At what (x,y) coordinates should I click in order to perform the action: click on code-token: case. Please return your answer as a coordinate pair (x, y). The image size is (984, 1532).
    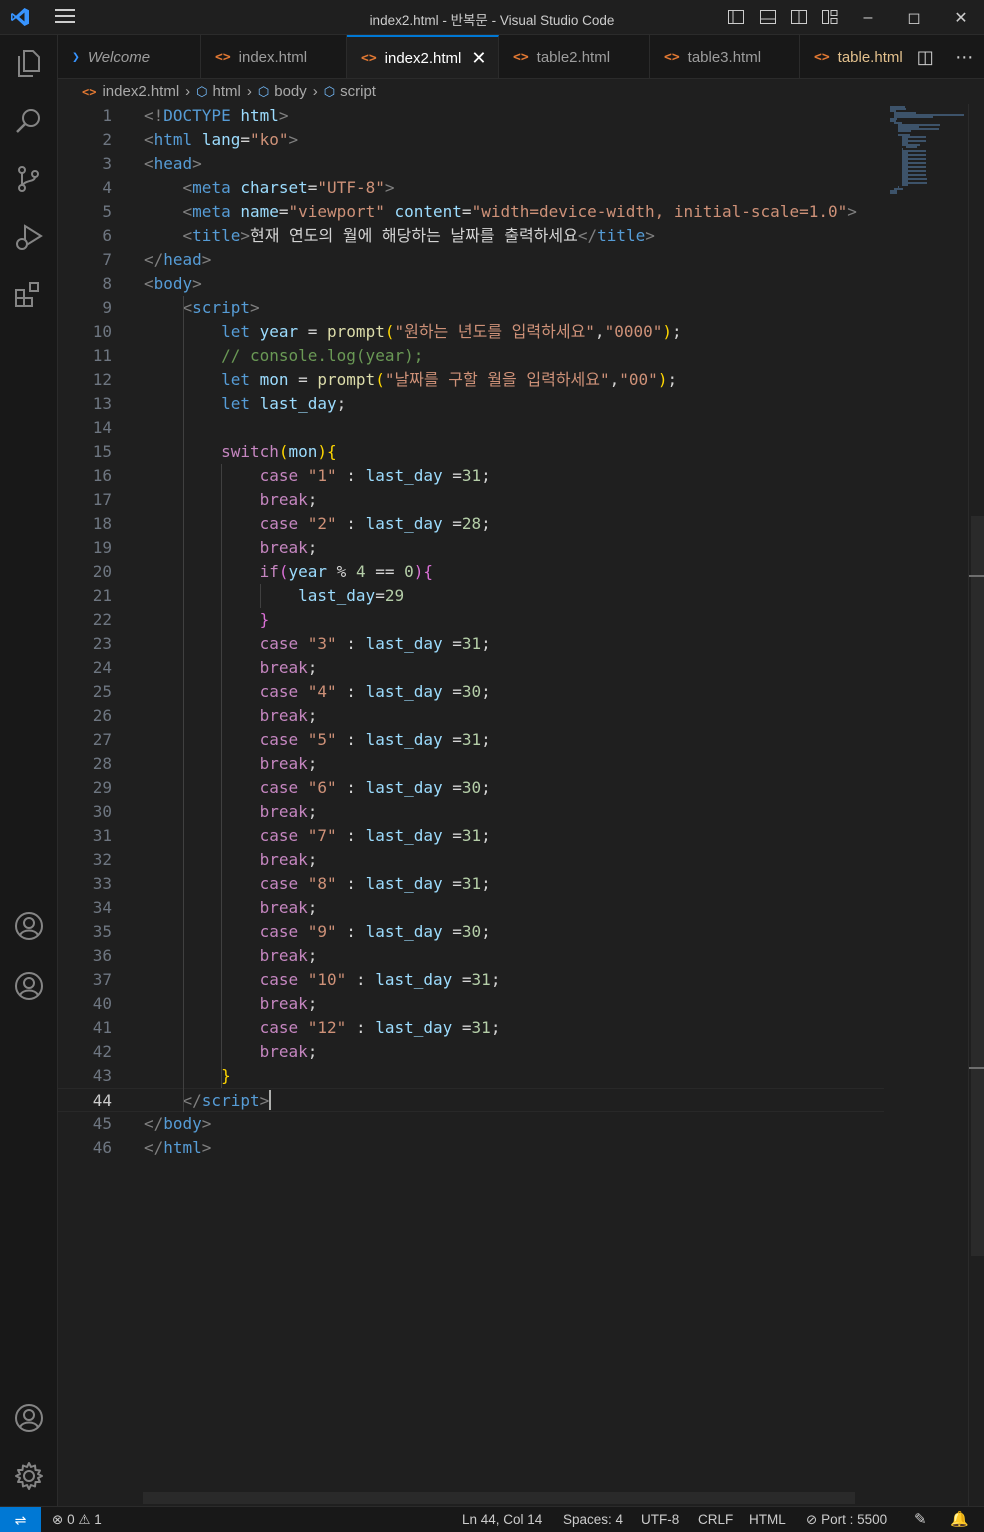
    Looking at the image, I should click on (283, 643).